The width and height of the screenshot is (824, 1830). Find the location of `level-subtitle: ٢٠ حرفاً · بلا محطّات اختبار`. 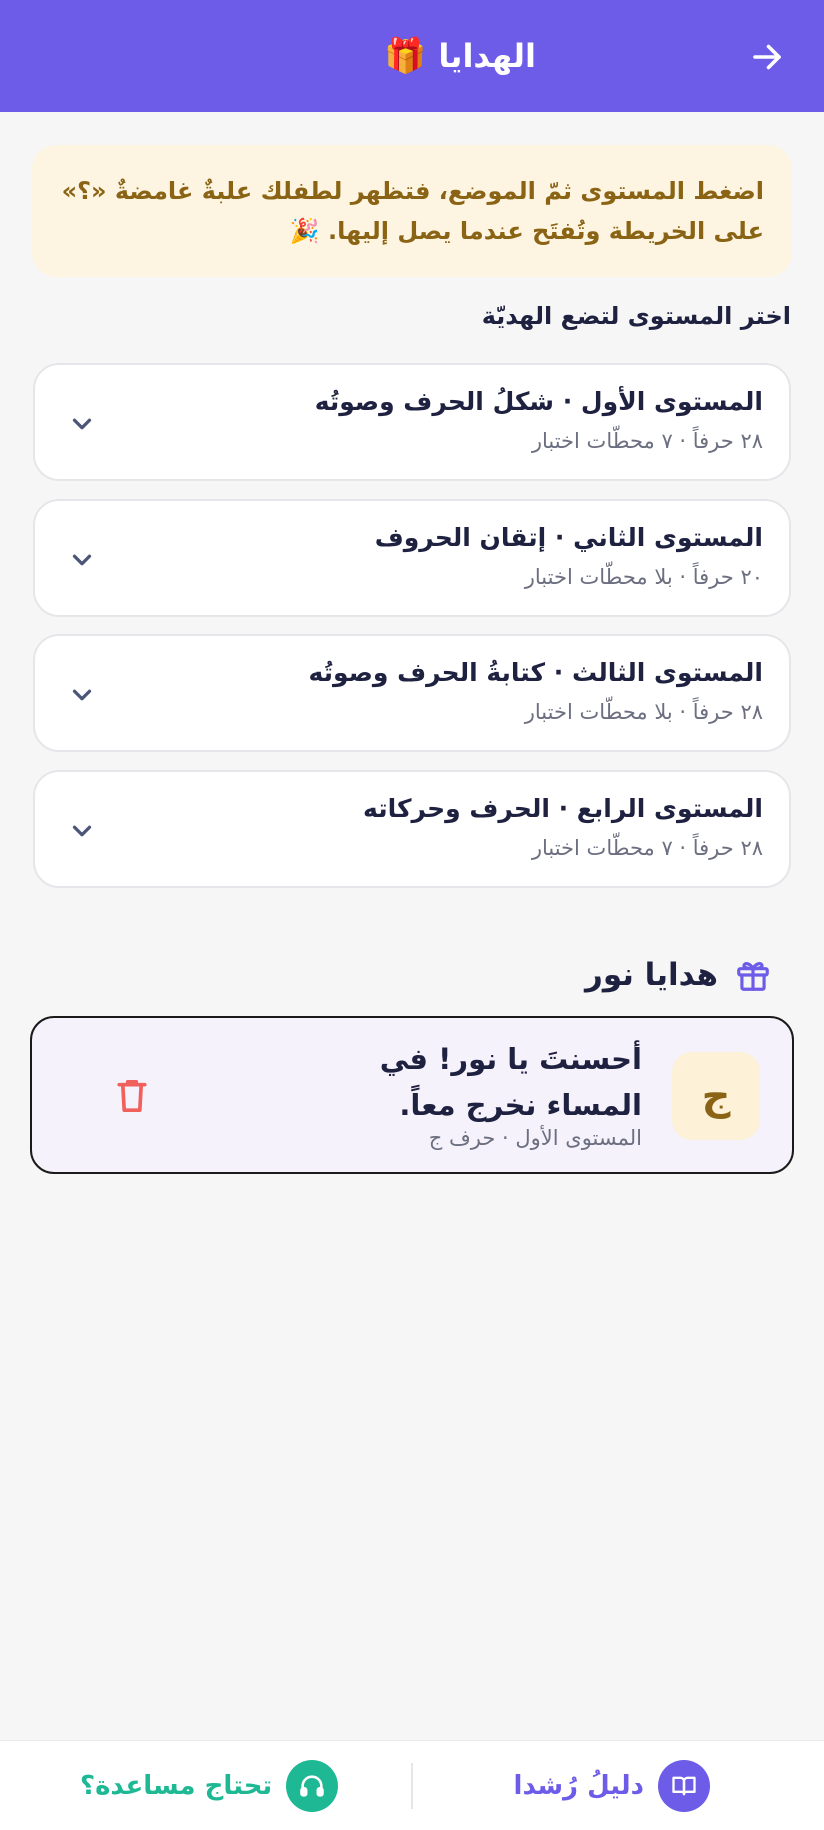

level-subtitle: ٢٠ حرفاً · بلا محطّات اختبار is located at coordinates (643, 577).